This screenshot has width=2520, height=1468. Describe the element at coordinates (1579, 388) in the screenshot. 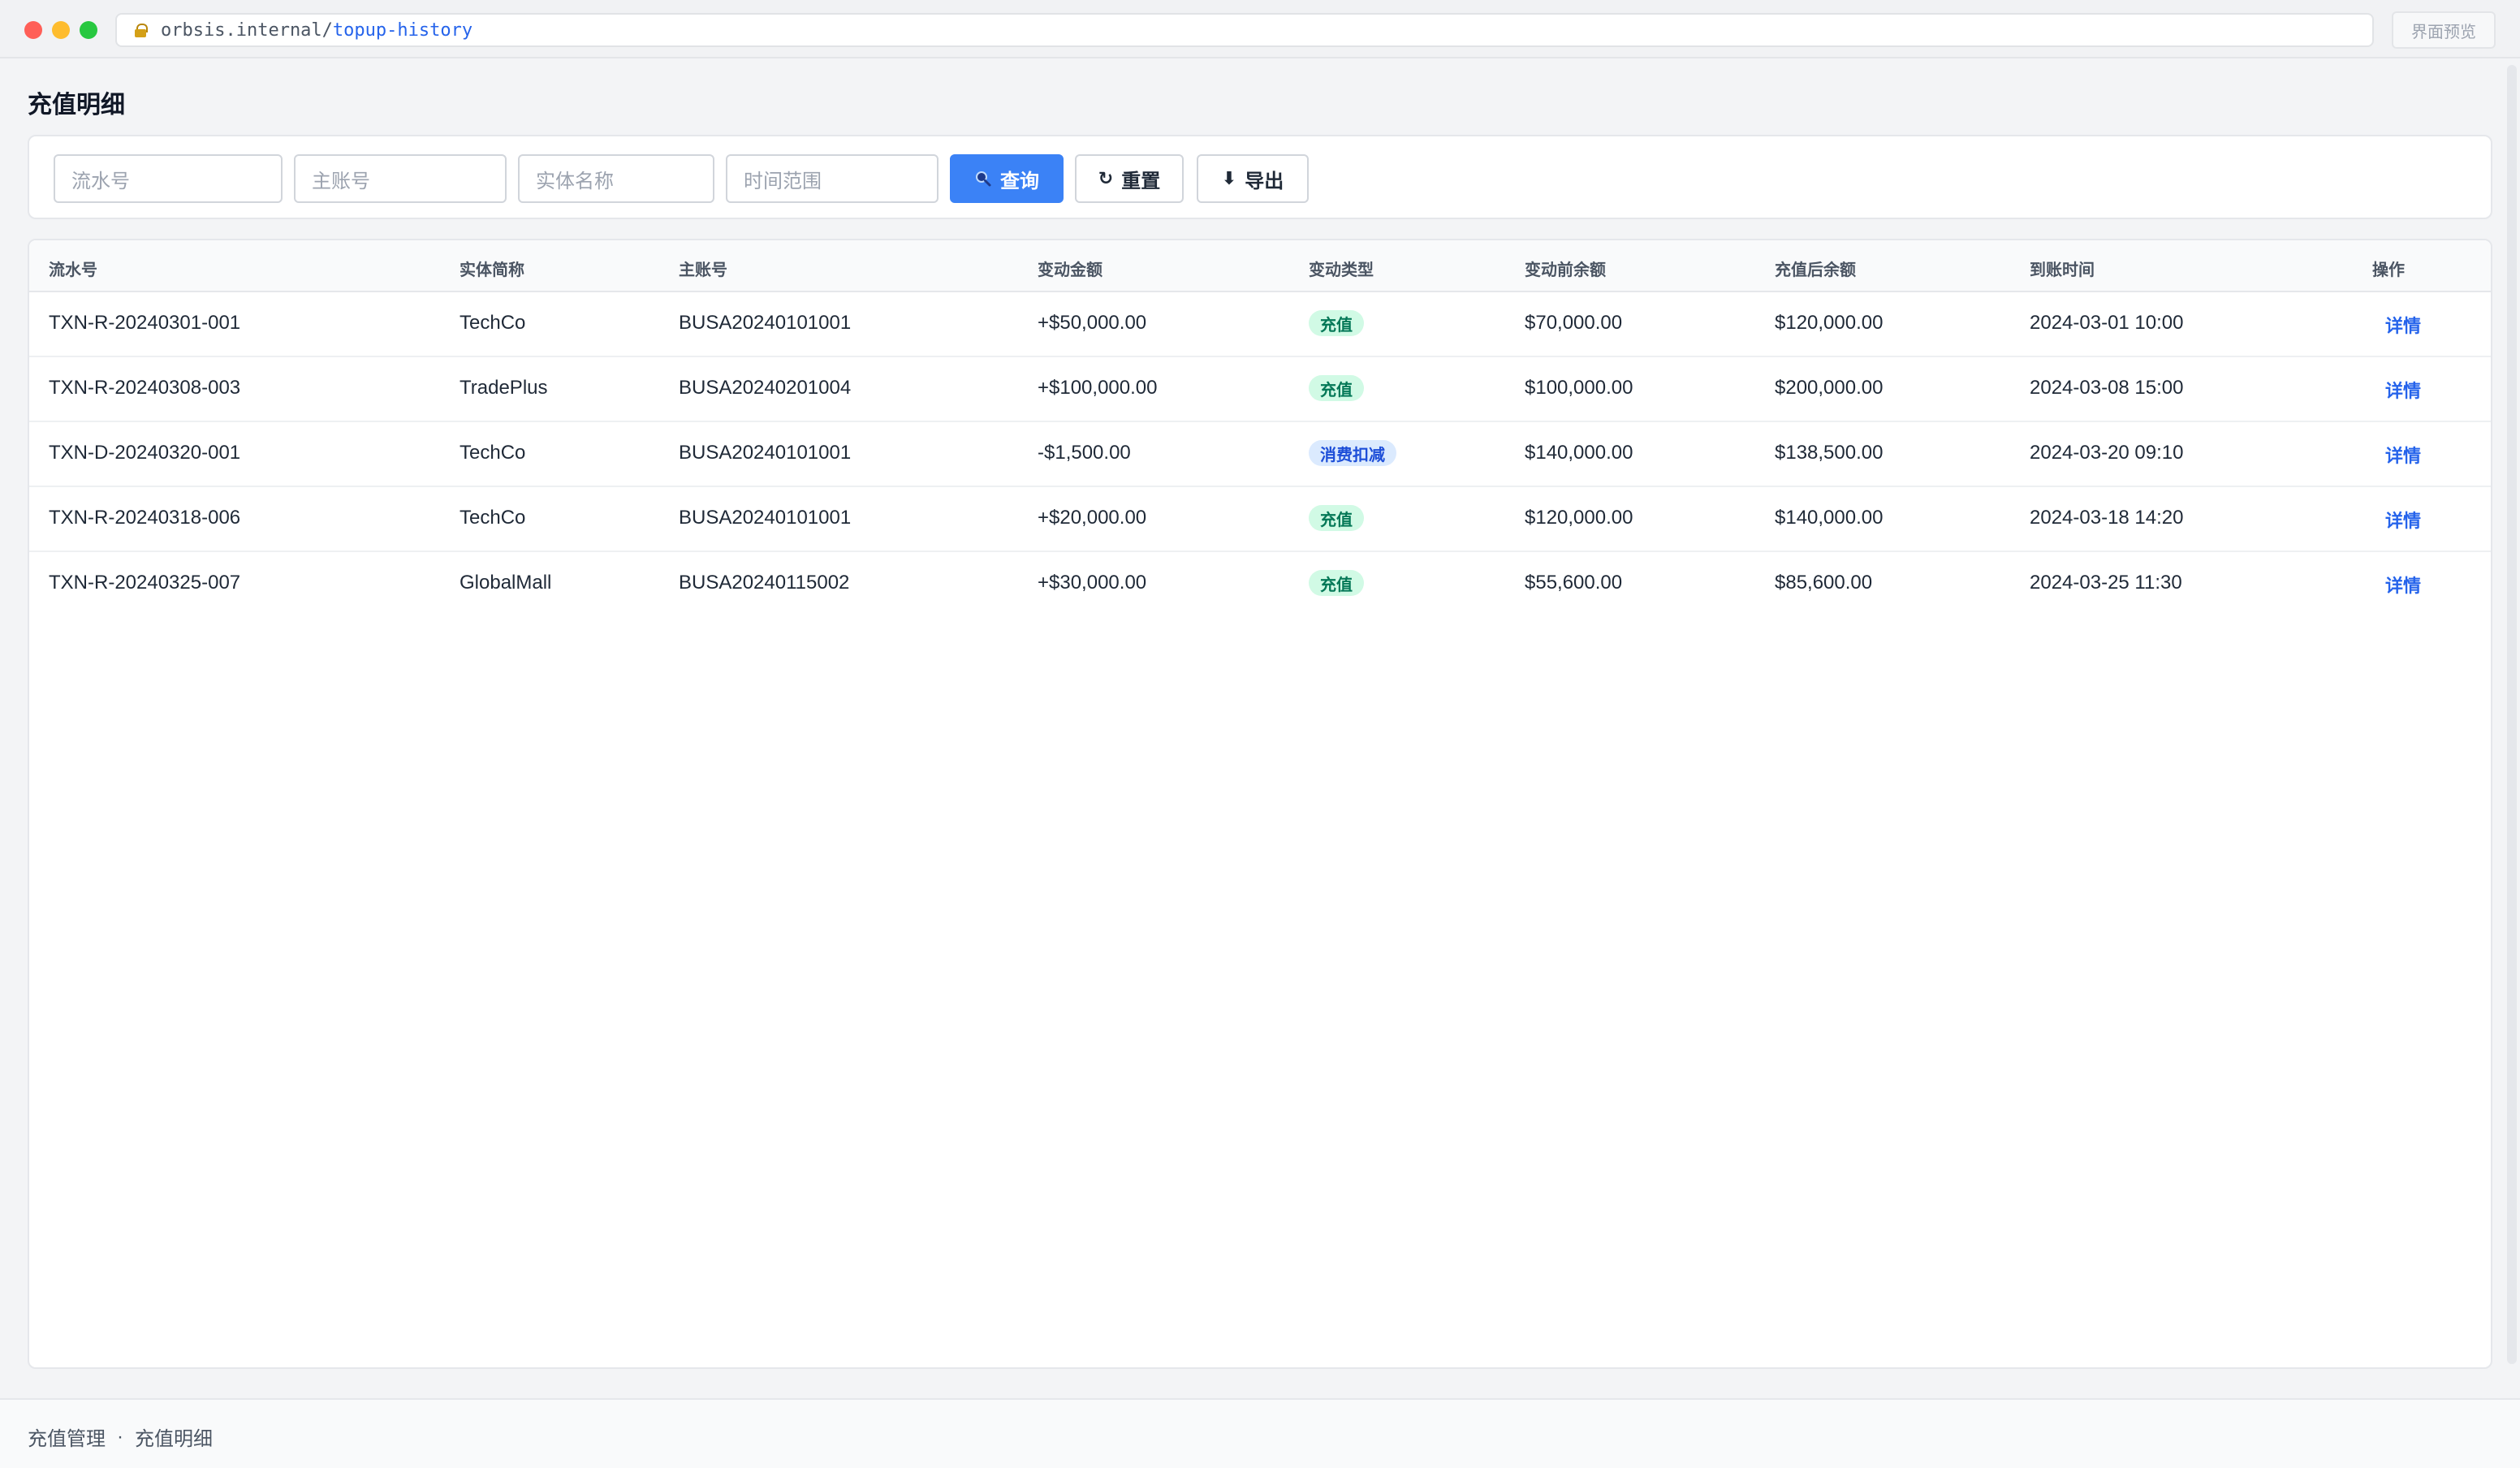

I see `cell-before: $100,000.00` at that location.